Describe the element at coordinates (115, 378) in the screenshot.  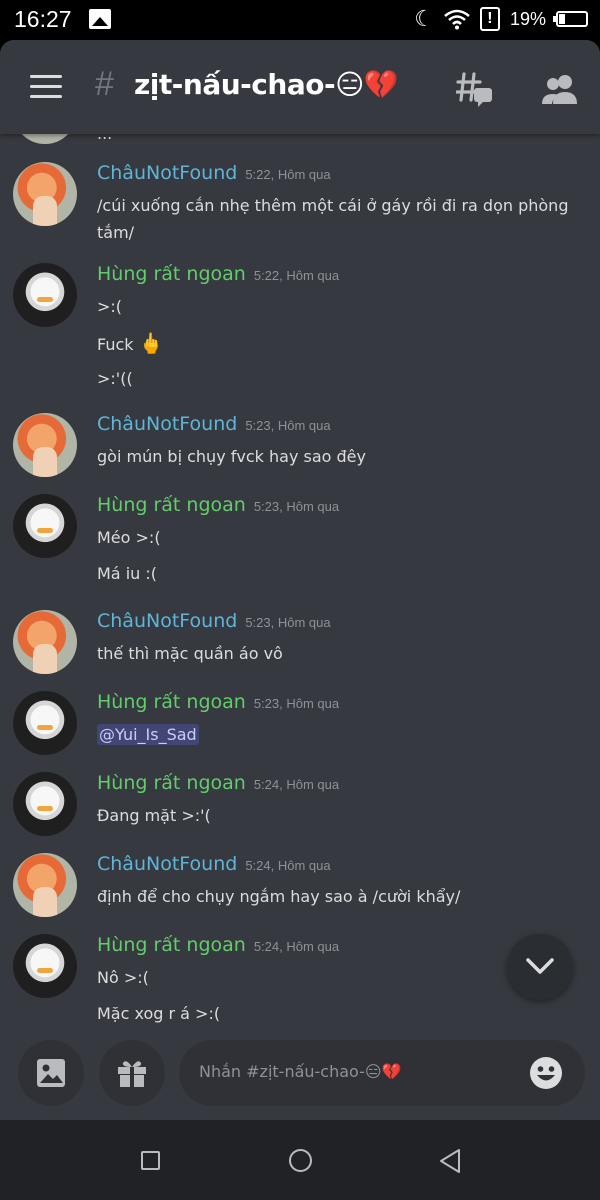
I see `message-text: >:'((` at that location.